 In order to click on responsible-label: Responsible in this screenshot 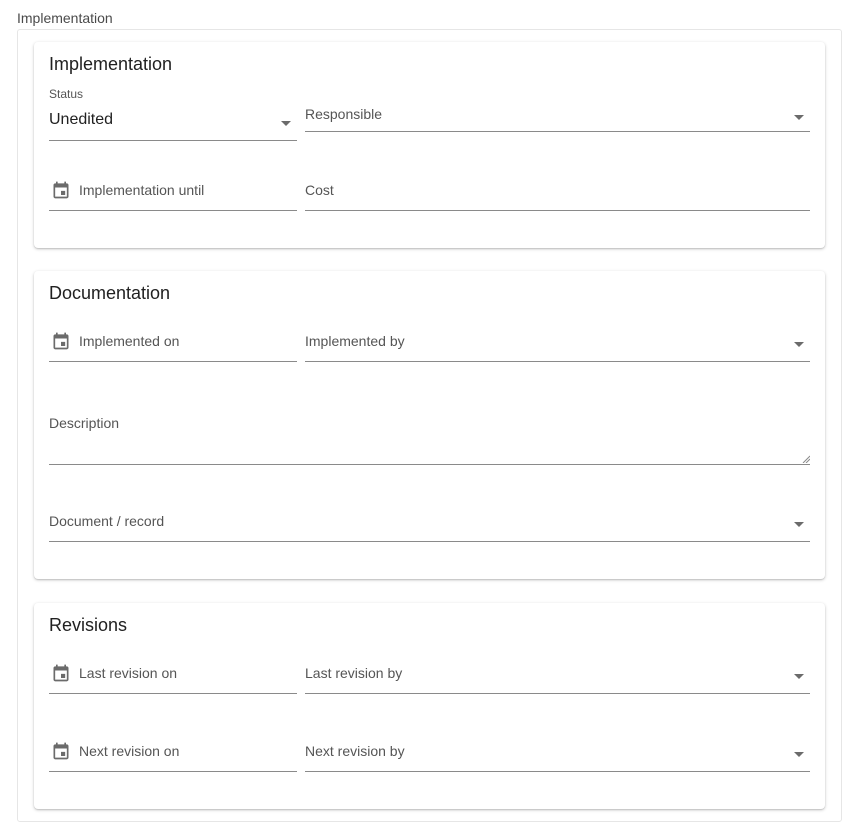, I will do `click(344, 114)`.